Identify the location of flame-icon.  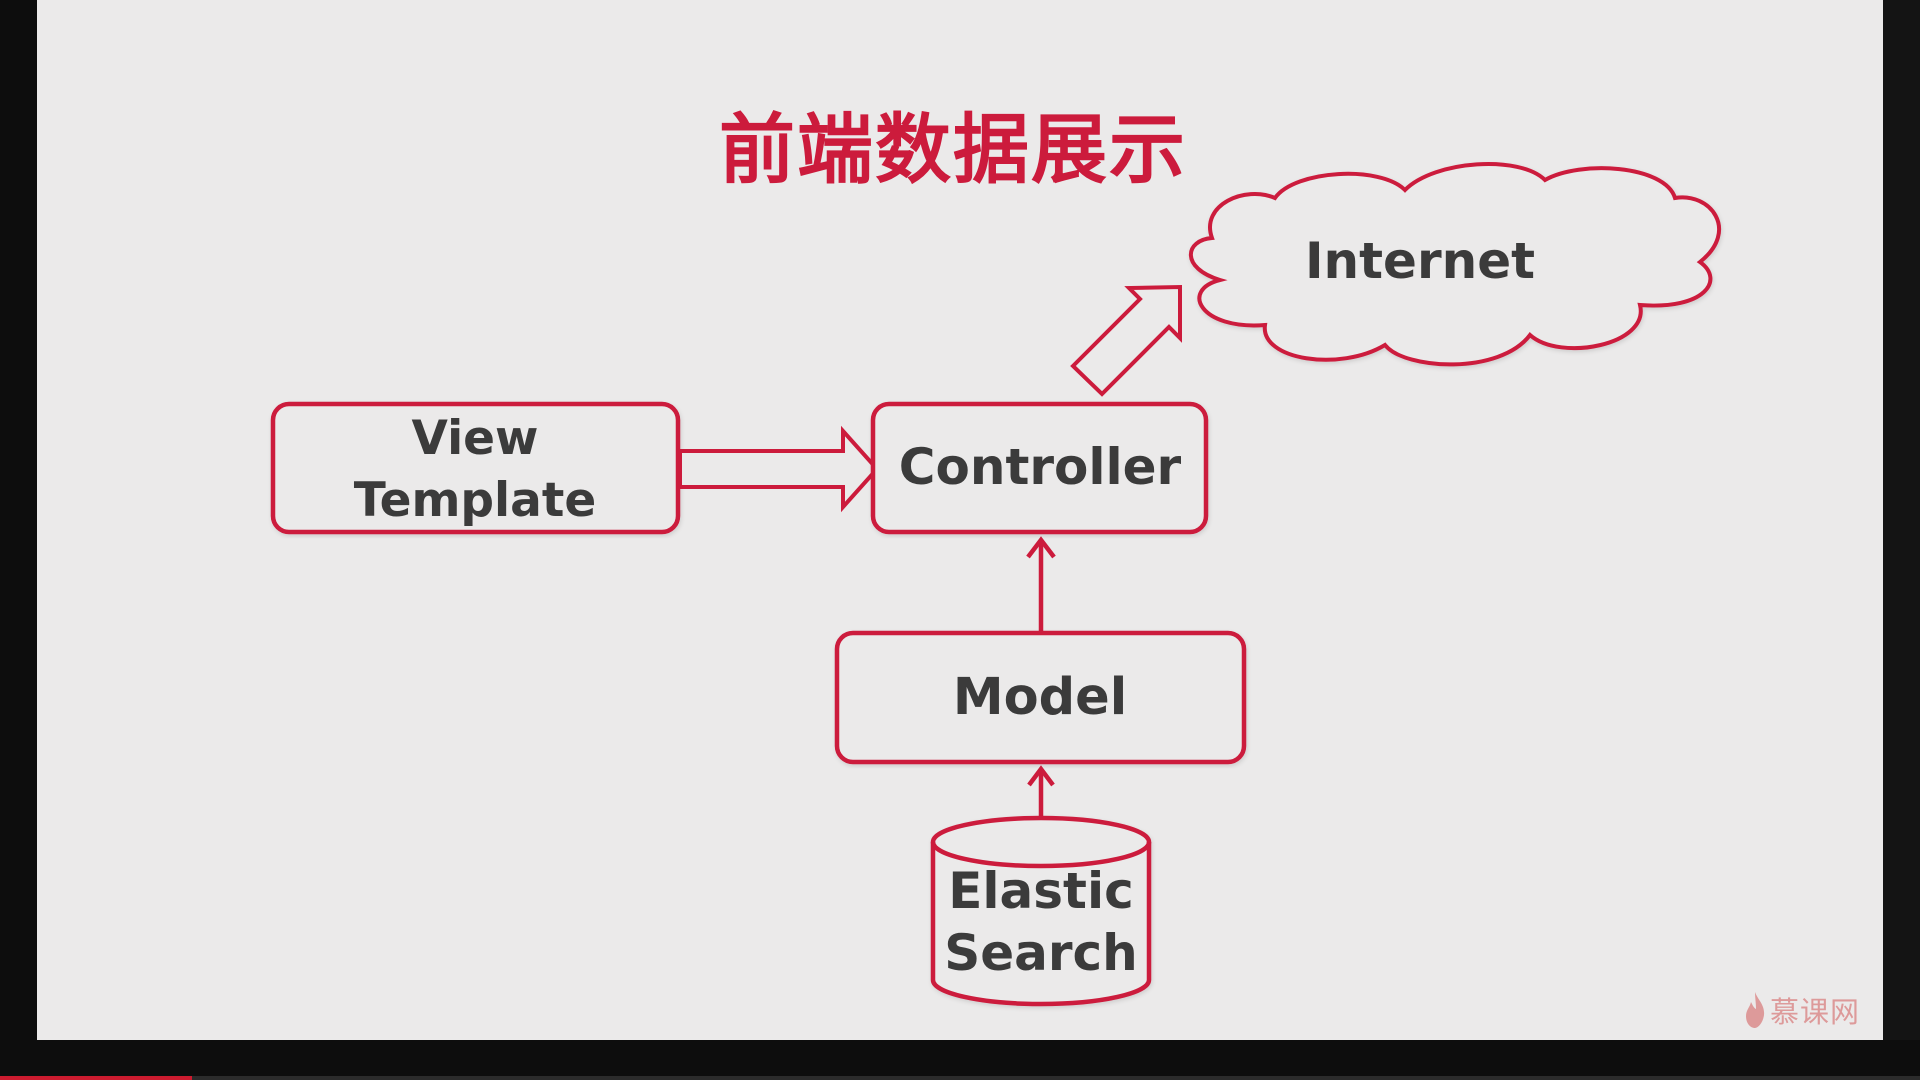
(1755, 1010).